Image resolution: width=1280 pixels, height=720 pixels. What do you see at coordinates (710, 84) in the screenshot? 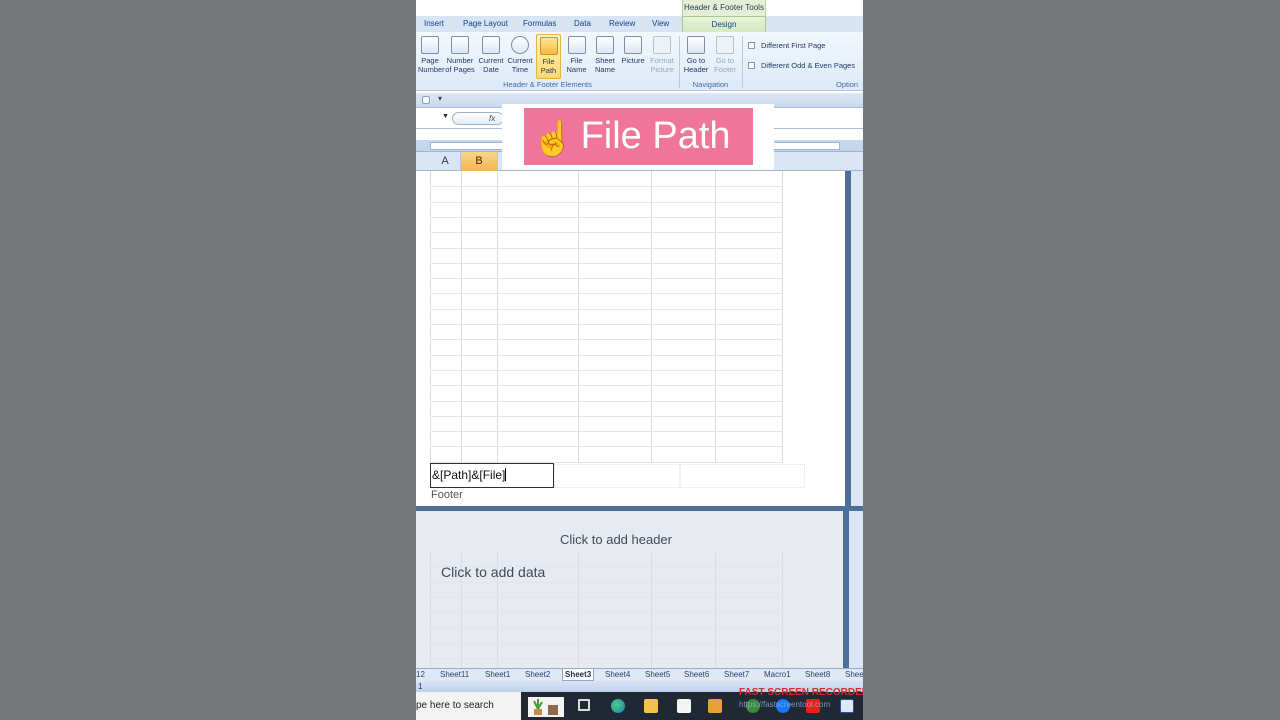
I see `group-label-navigation: Navigation` at bounding box center [710, 84].